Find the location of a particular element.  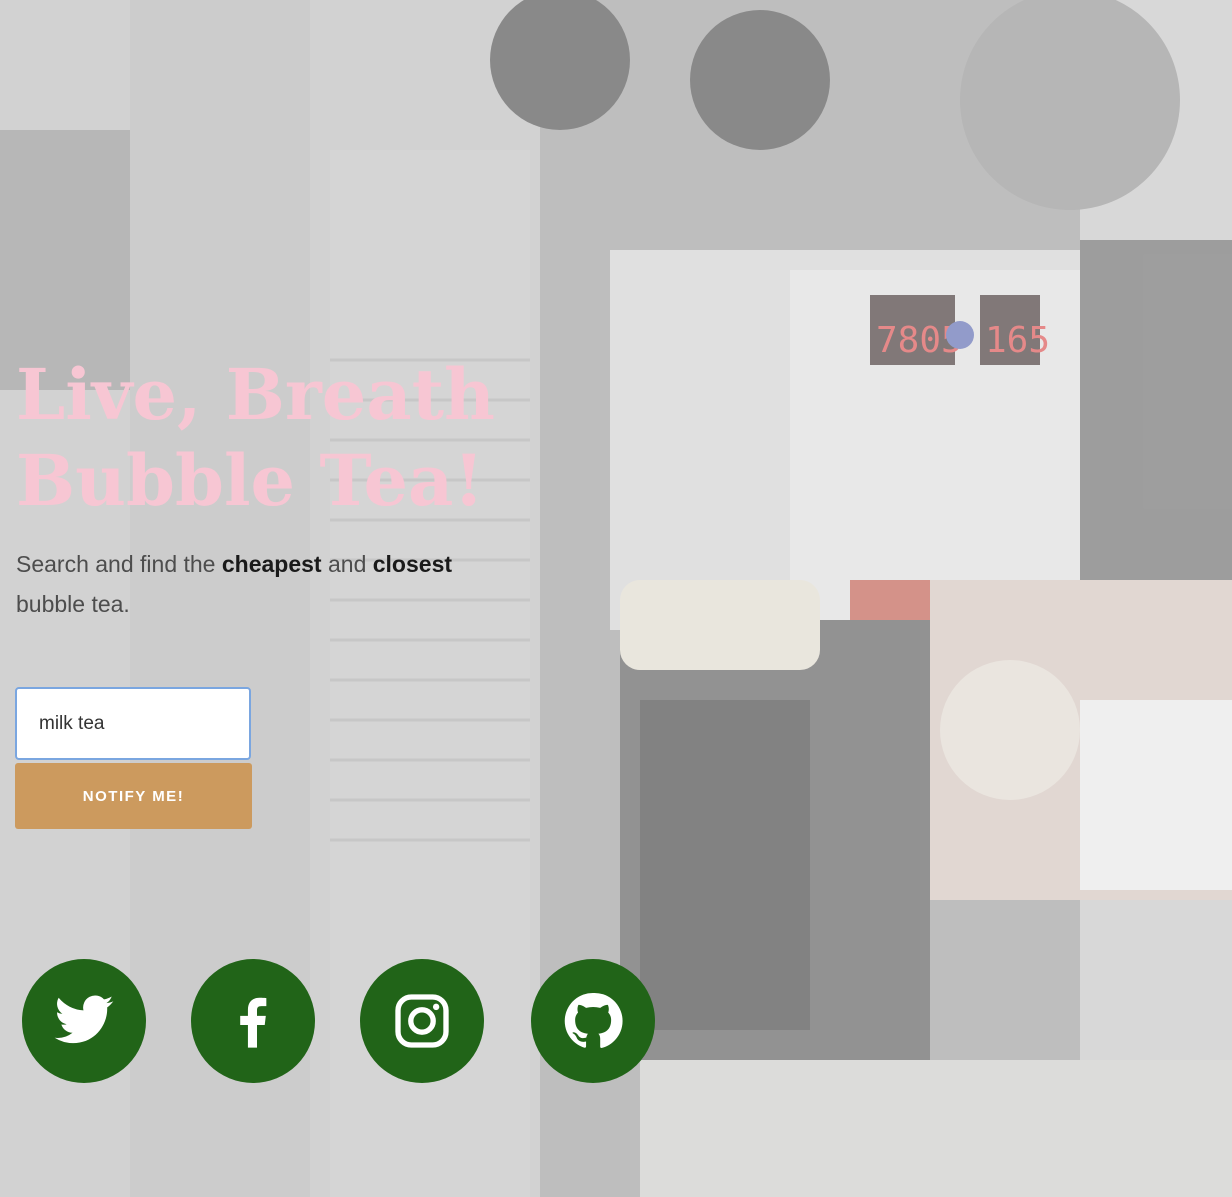

instagram-link is located at coordinates (422, 1021).